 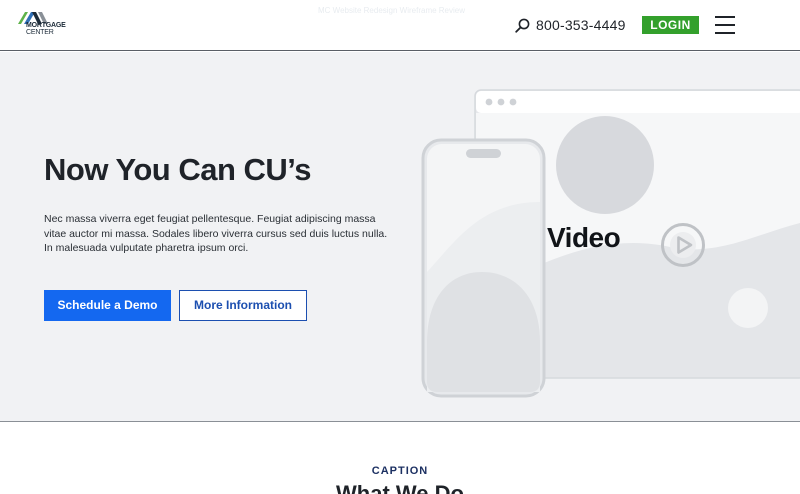 I want to click on logo-line2: CENTER, so click(x=40, y=32).